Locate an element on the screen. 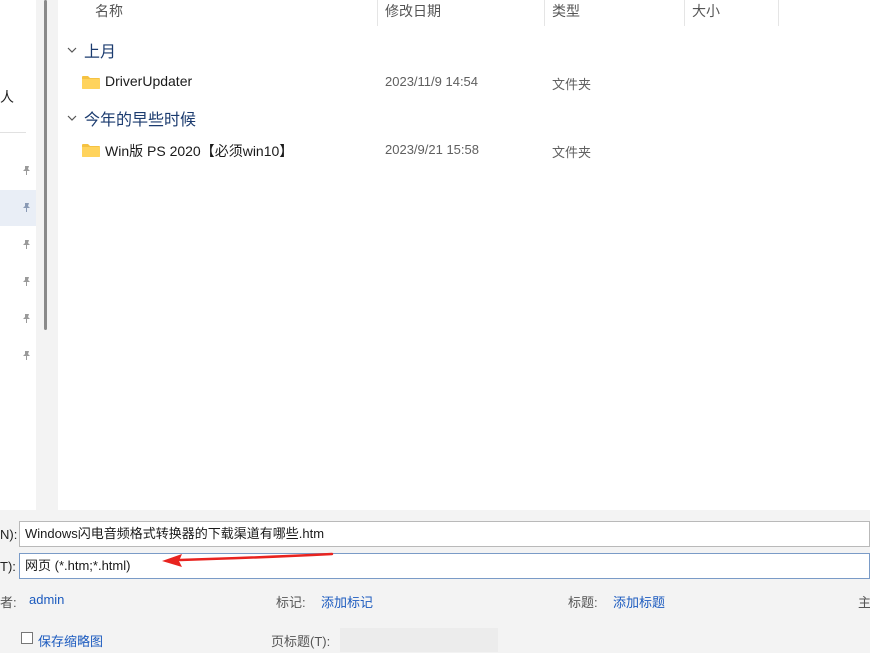  file-date: 2023/9/21 15:58 is located at coordinates (432, 149).